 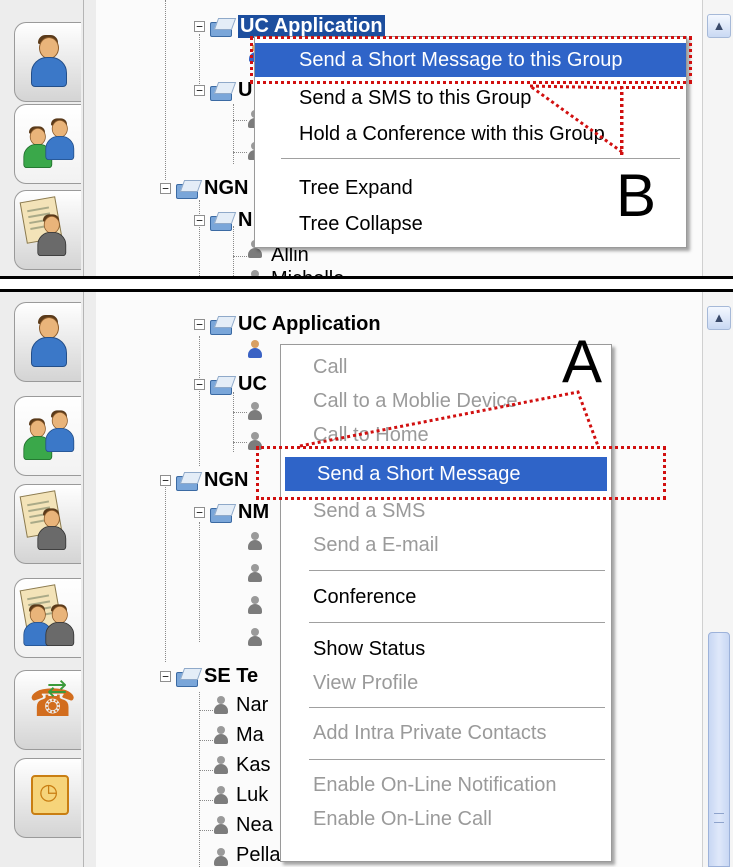 I want to click on panel-divider, so click(x=366, y=277).